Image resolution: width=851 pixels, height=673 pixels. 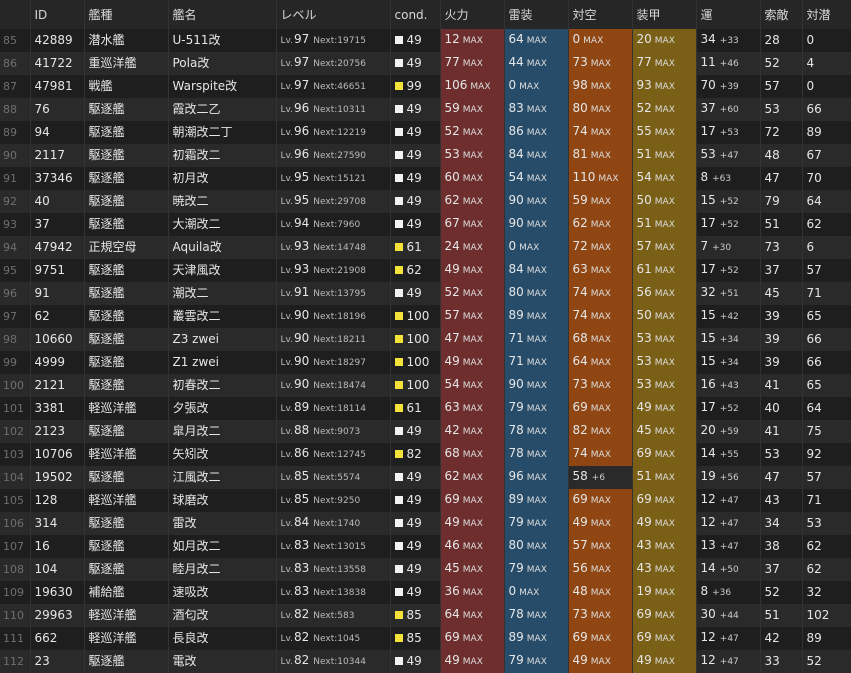 I want to click on col-header-armor: 装甲, so click(x=664, y=14).